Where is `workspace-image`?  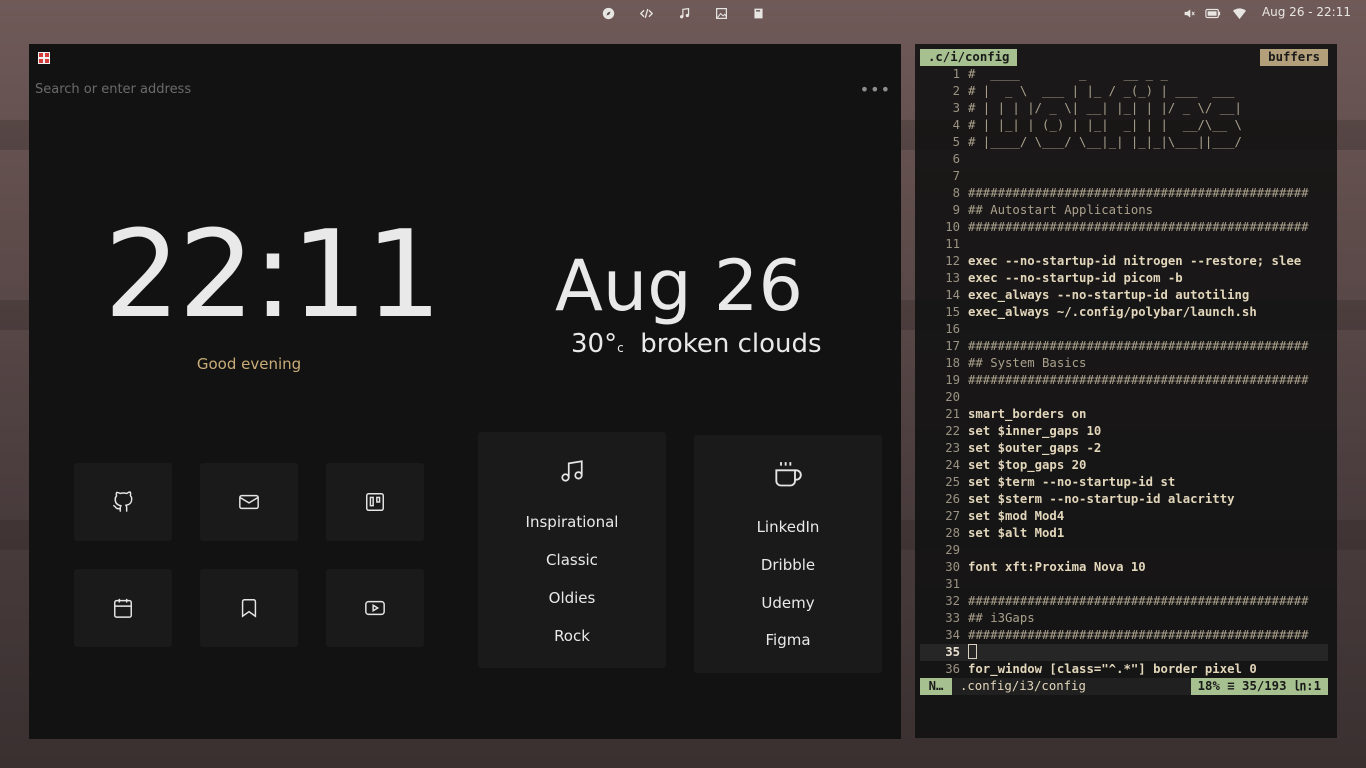 workspace-image is located at coordinates (721, 13).